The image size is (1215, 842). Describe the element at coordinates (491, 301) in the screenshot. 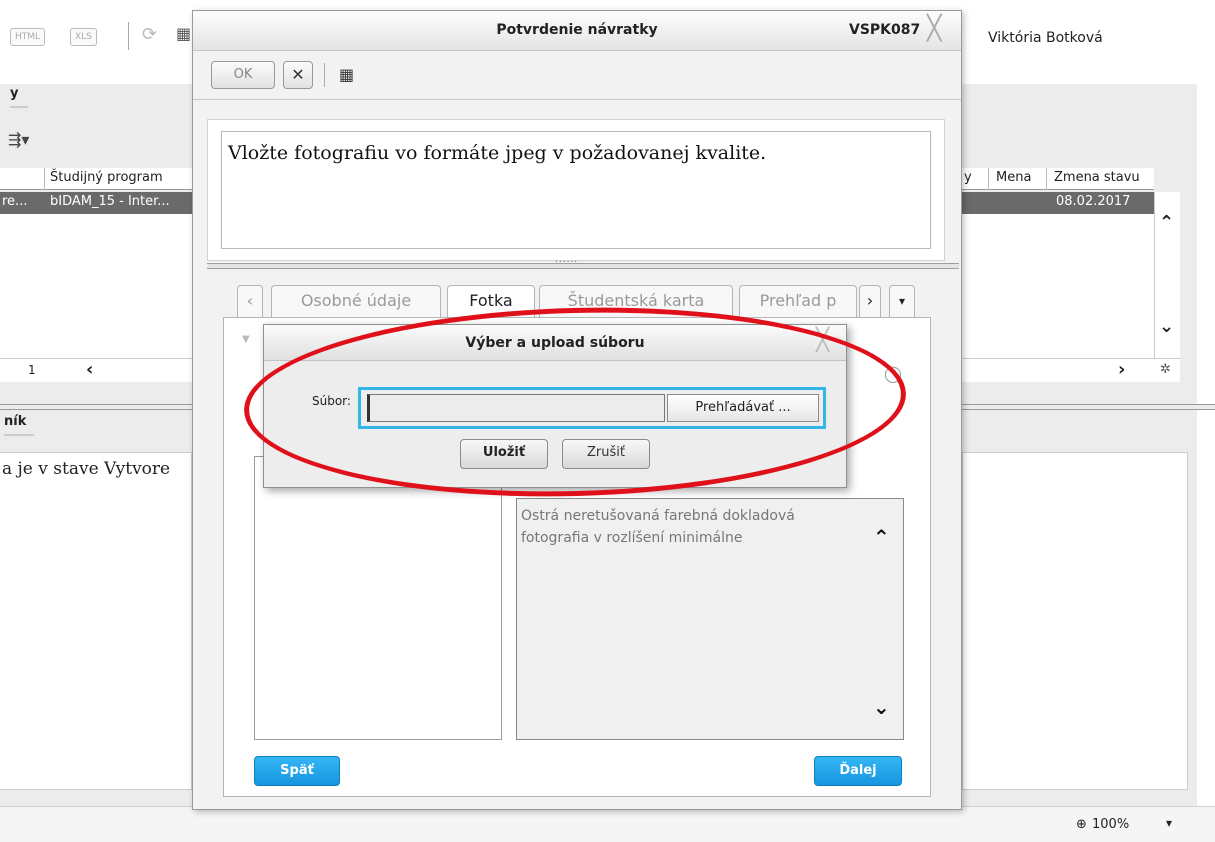

I see `tab-photo: Fotka` at that location.